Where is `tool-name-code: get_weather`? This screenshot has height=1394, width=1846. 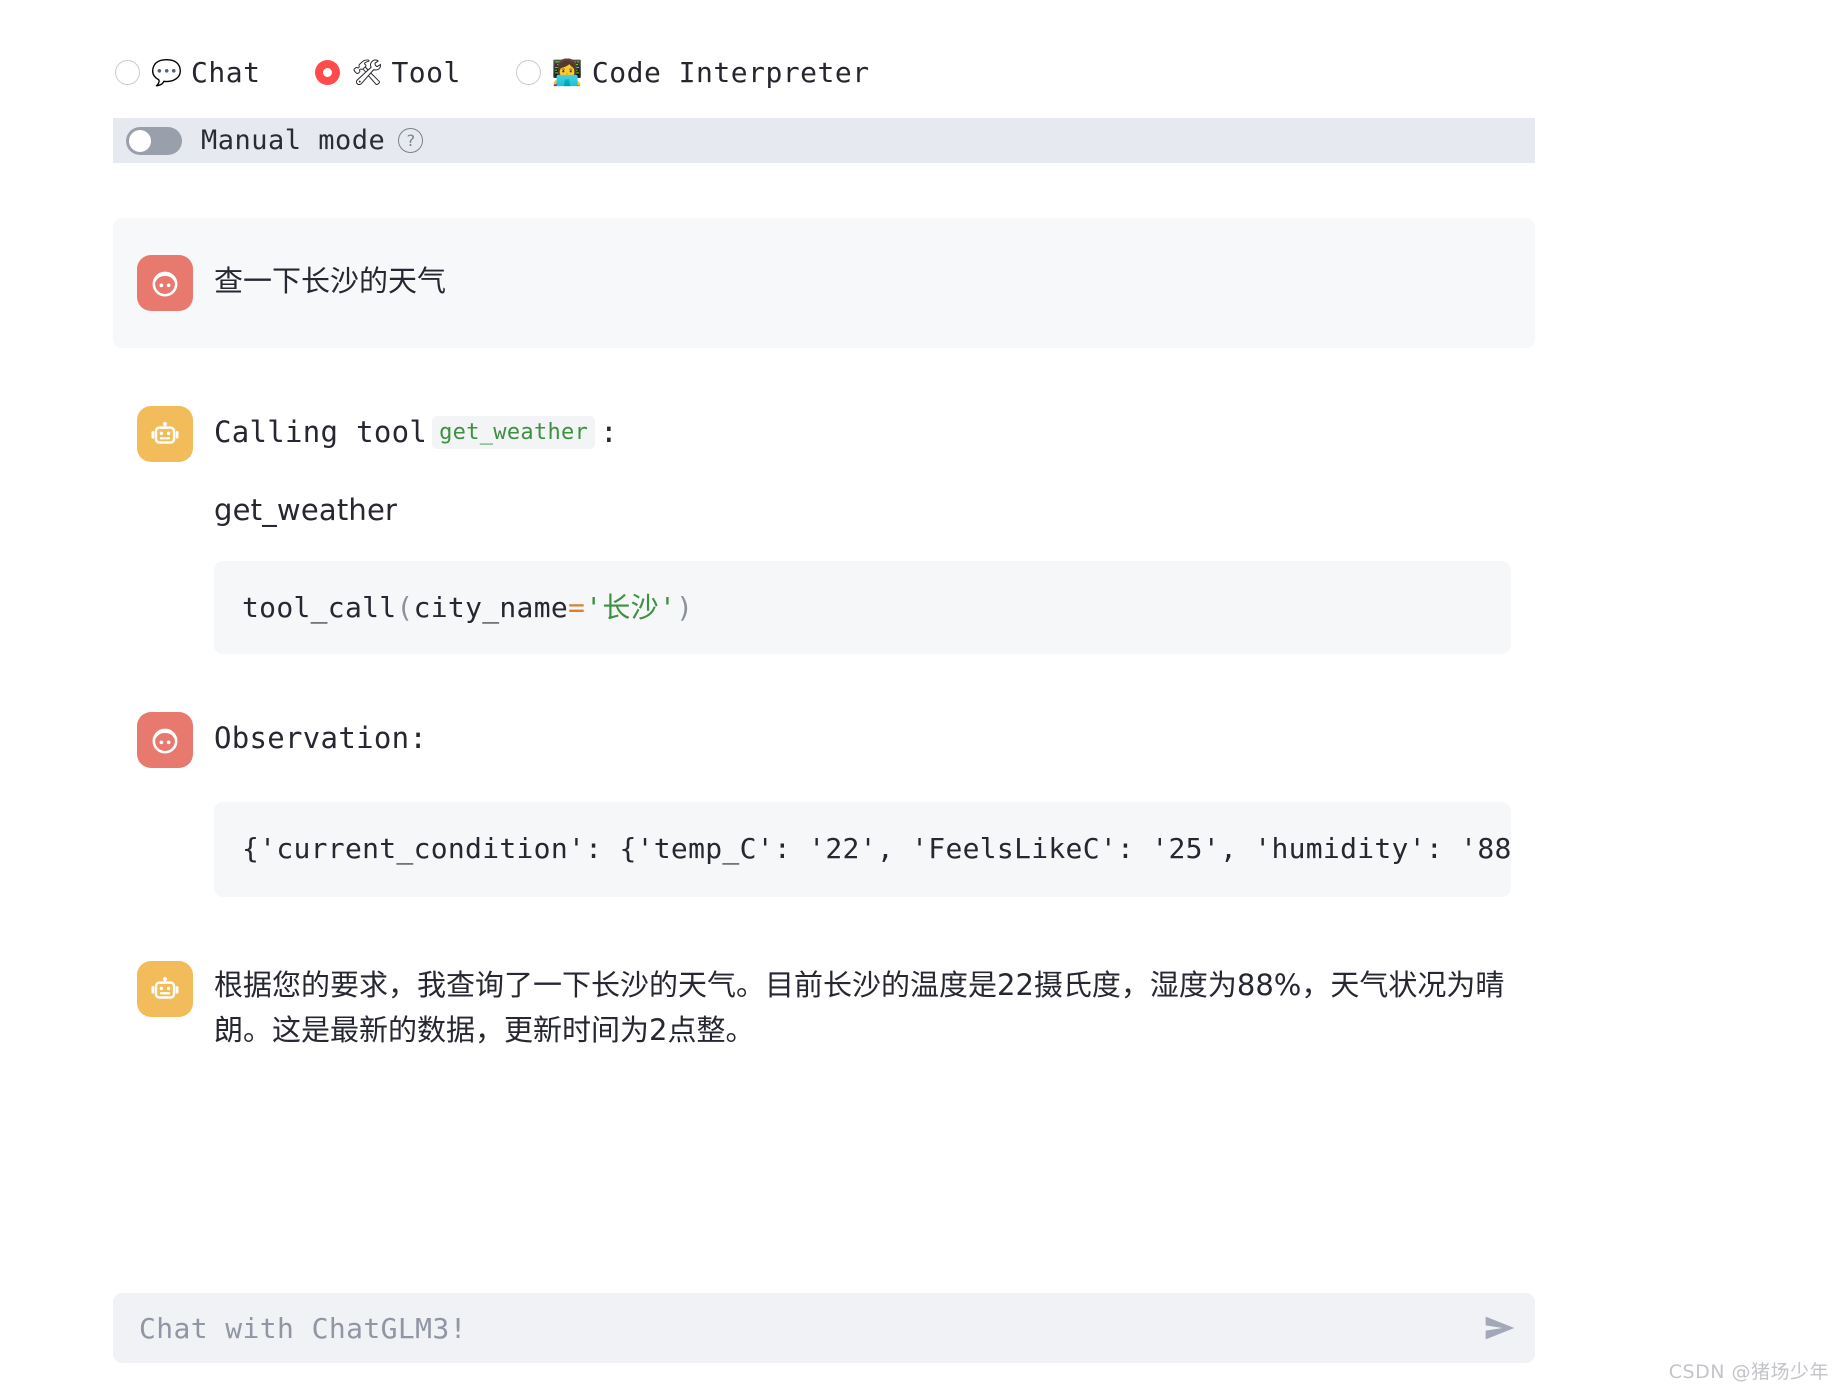 tool-name-code: get_weather is located at coordinates (514, 432).